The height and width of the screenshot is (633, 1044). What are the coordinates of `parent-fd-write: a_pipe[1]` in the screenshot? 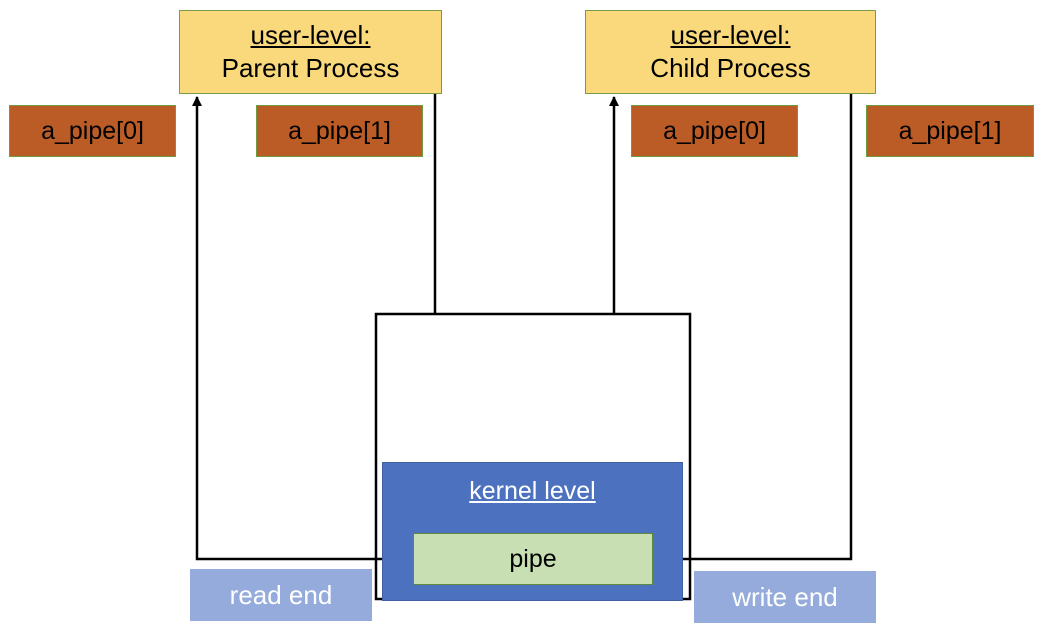 It's located at (339, 131).